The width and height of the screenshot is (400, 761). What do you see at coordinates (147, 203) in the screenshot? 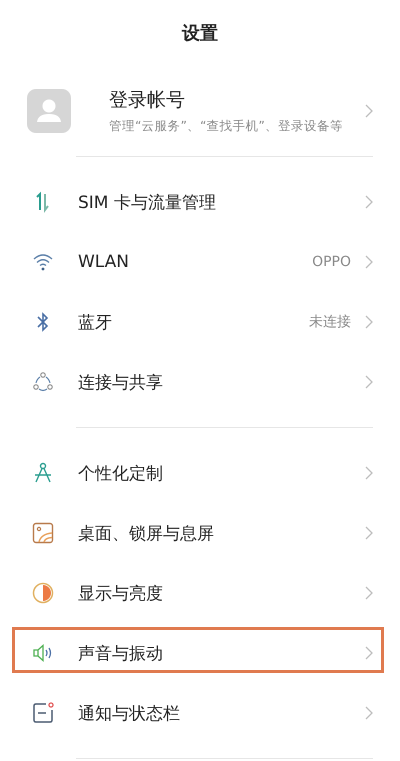
I see `item-label: SIM 卡与流量管理` at bounding box center [147, 203].